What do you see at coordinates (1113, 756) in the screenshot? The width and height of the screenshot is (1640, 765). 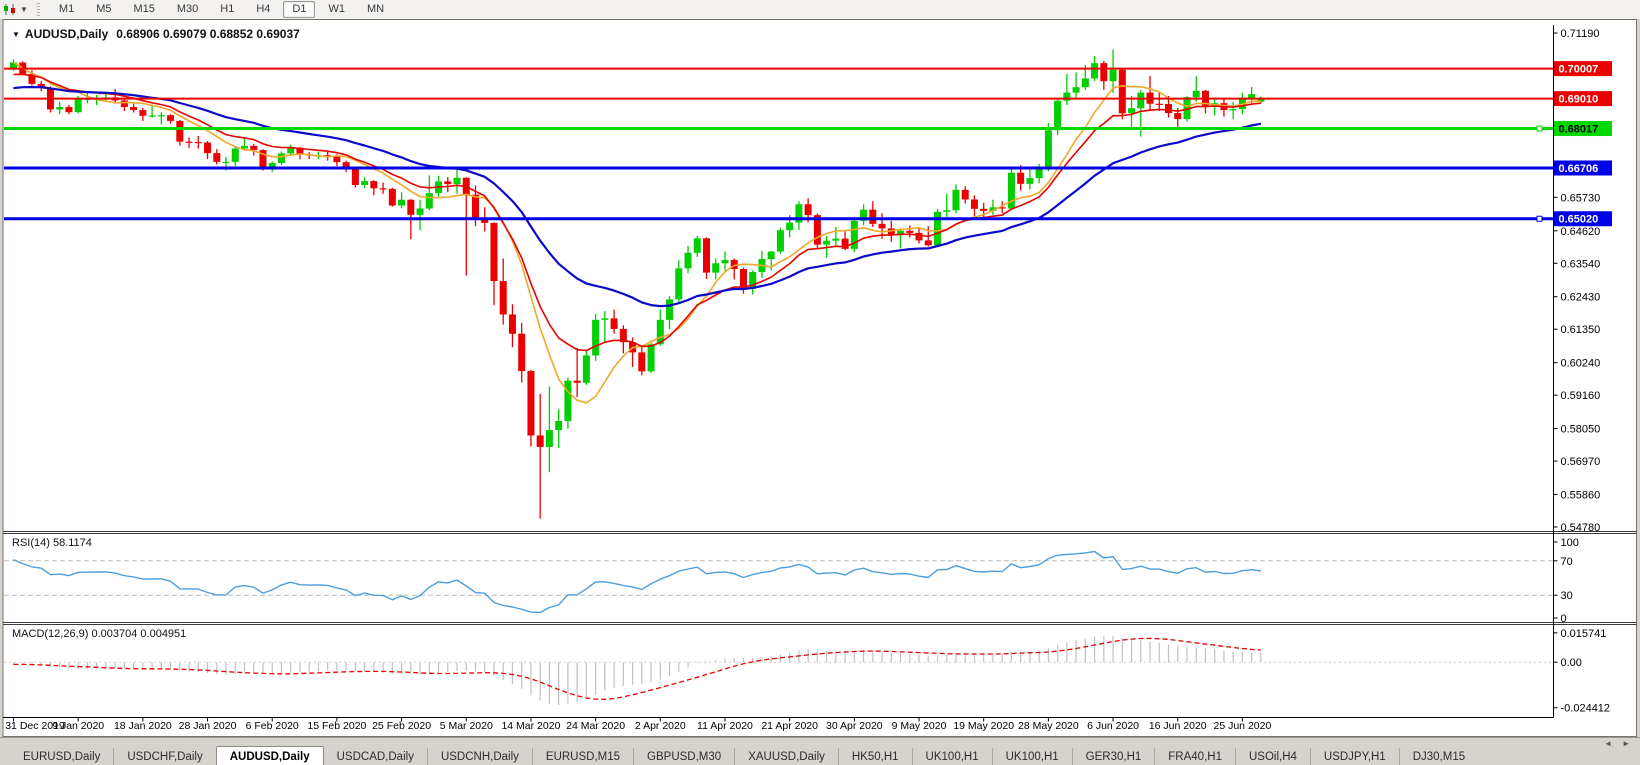 I see `tab-ger30-h1: GER30,H1` at bounding box center [1113, 756].